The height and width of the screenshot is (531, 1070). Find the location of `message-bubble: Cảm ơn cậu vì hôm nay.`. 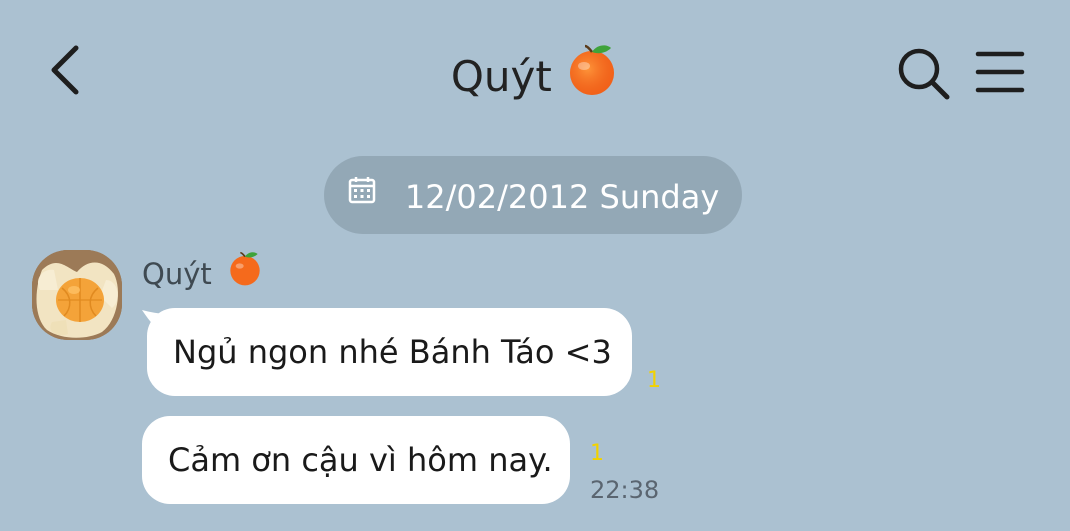

message-bubble: Cảm ơn cậu vì hôm nay. is located at coordinates (356, 460).